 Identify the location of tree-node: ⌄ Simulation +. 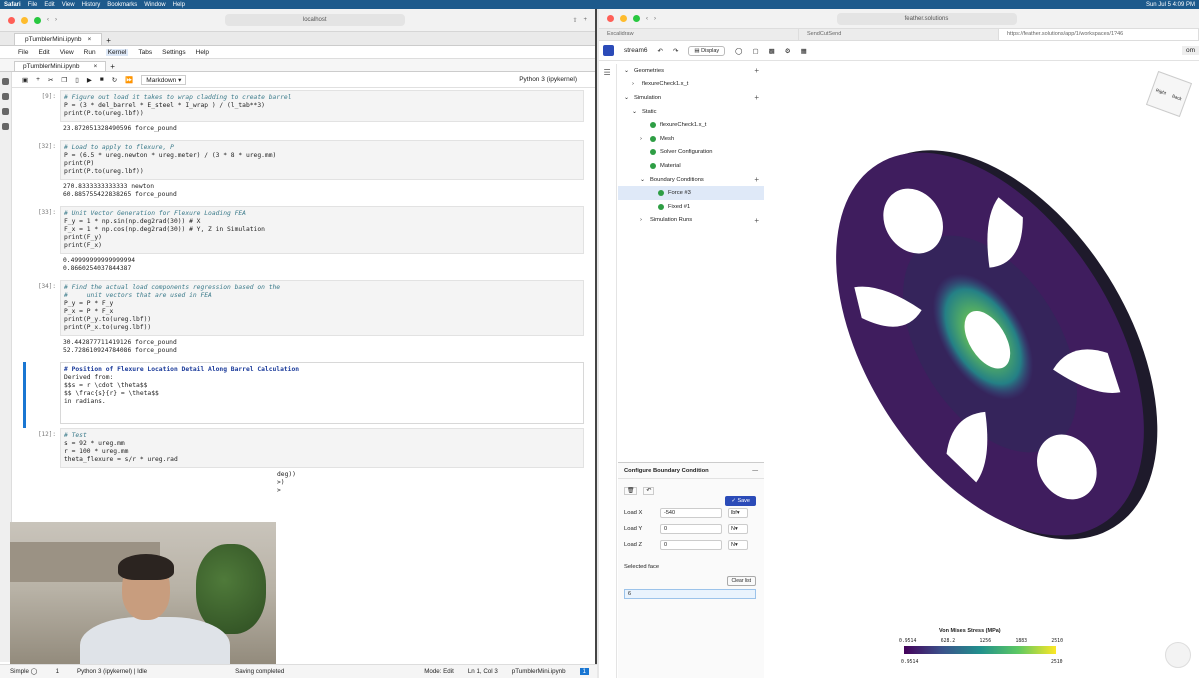
(691, 98).